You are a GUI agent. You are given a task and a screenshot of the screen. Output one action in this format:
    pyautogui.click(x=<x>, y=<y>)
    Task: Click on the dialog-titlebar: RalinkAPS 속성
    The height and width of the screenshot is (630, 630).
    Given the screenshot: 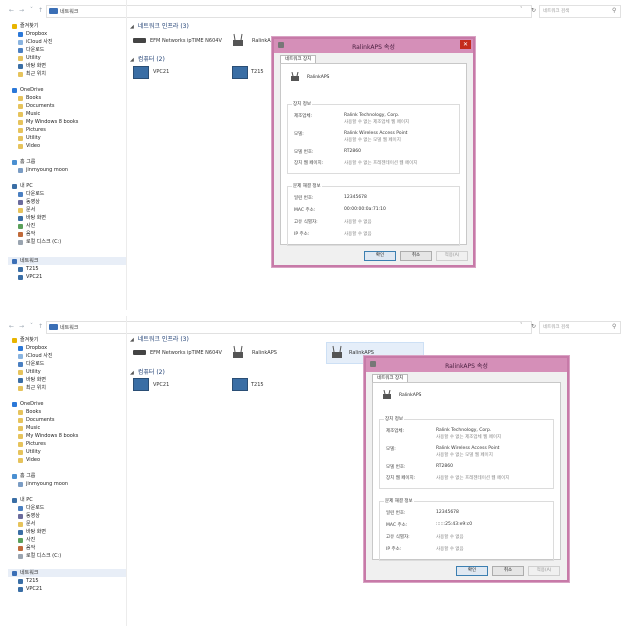 What is the action you would take?
    pyautogui.click(x=466, y=365)
    